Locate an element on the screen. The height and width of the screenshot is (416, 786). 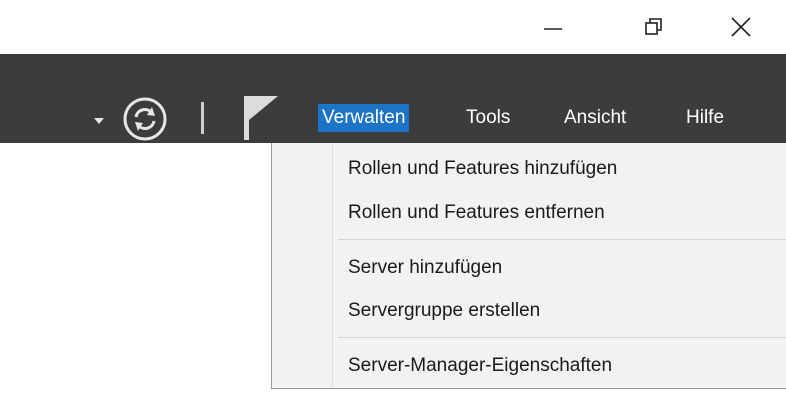
notification-flag-icon is located at coordinates (260, 118).